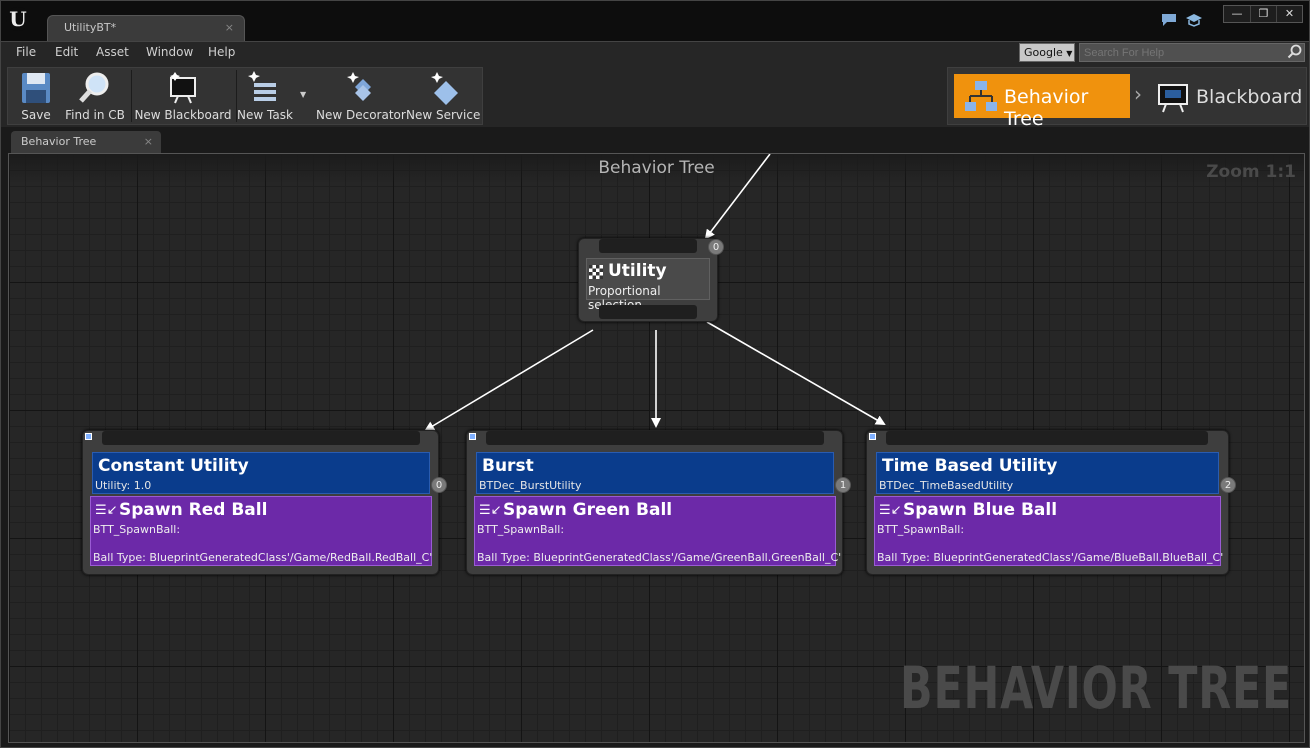 This screenshot has width=1310, height=748. What do you see at coordinates (530, 485) in the screenshot?
I see `decorator-subtitle: BTDec_BurstUtility` at bounding box center [530, 485].